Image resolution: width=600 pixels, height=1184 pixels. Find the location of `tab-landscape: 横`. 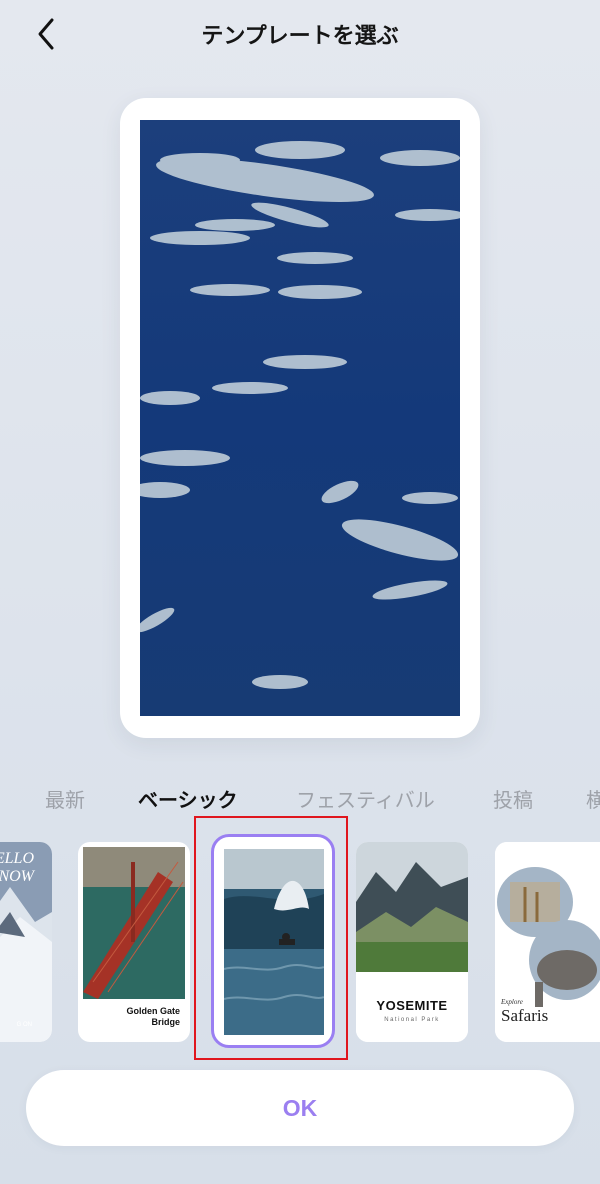

tab-landscape: 横 is located at coordinates (593, 798).